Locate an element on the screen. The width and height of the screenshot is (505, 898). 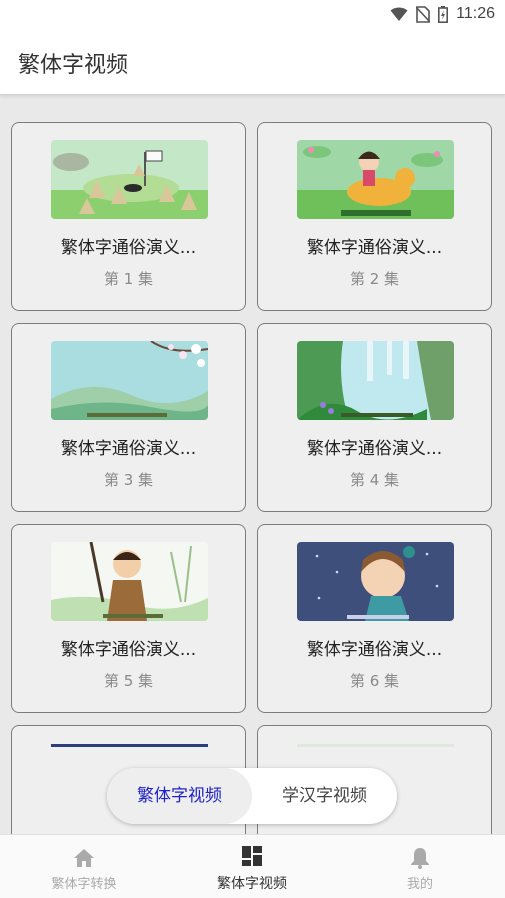
video-card: 繁体字通俗演义... 第 4 集 is located at coordinates (374, 417).